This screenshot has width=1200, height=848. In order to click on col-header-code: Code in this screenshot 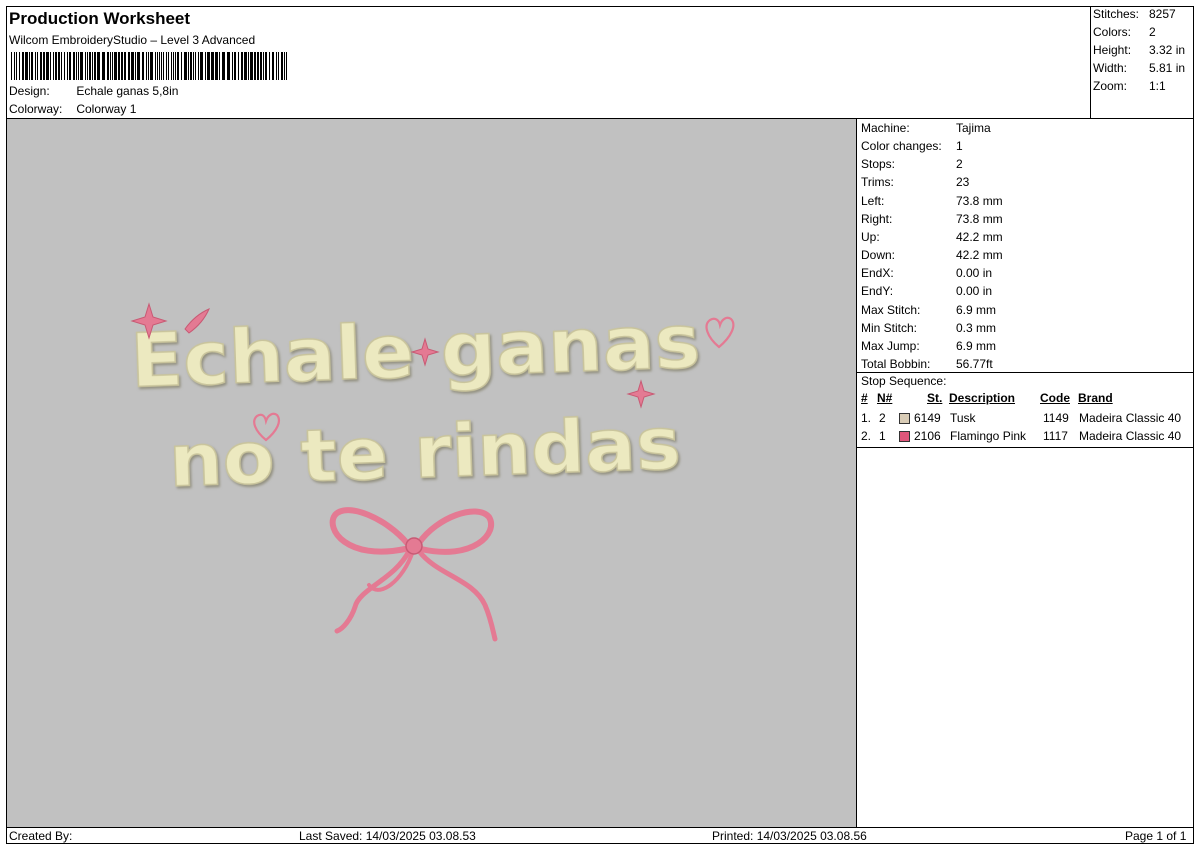, I will do `click(1055, 398)`.